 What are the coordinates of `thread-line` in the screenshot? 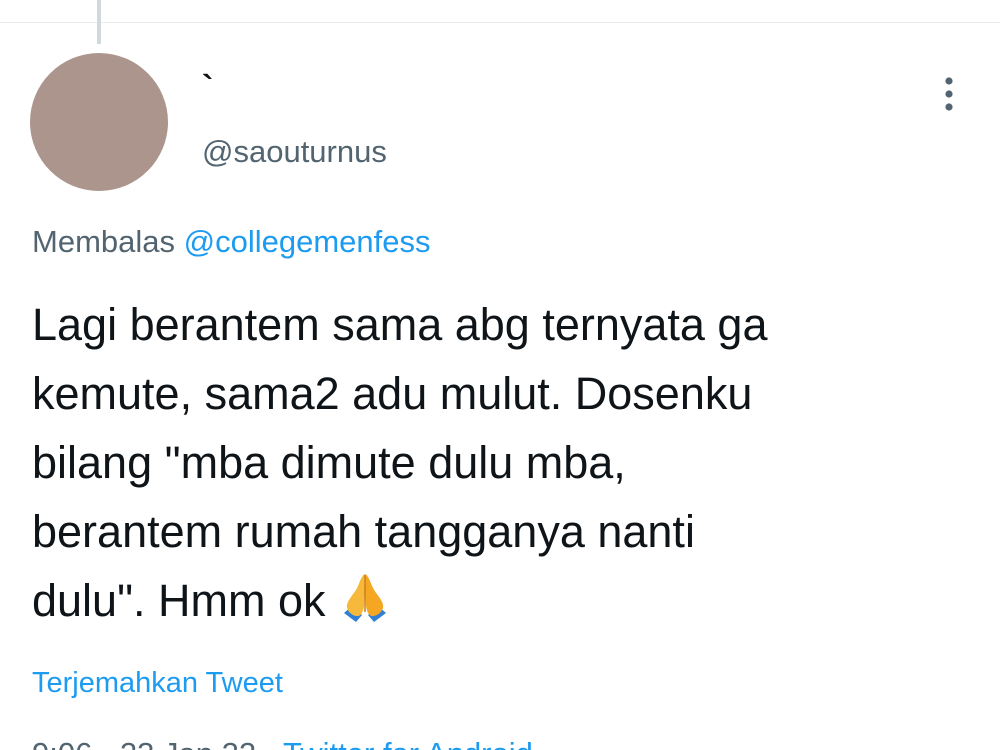 It's located at (99, 22).